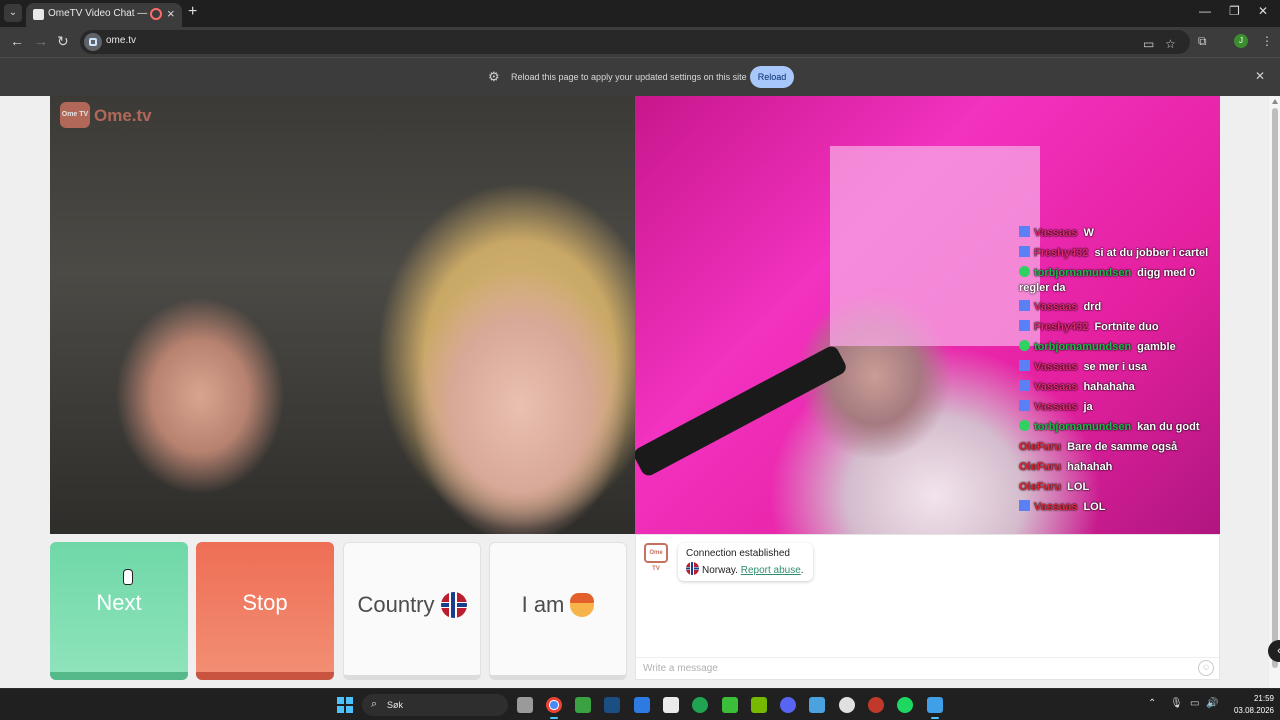  Describe the element at coordinates (802, 570) in the screenshot. I see `report-suffix: .` at that location.